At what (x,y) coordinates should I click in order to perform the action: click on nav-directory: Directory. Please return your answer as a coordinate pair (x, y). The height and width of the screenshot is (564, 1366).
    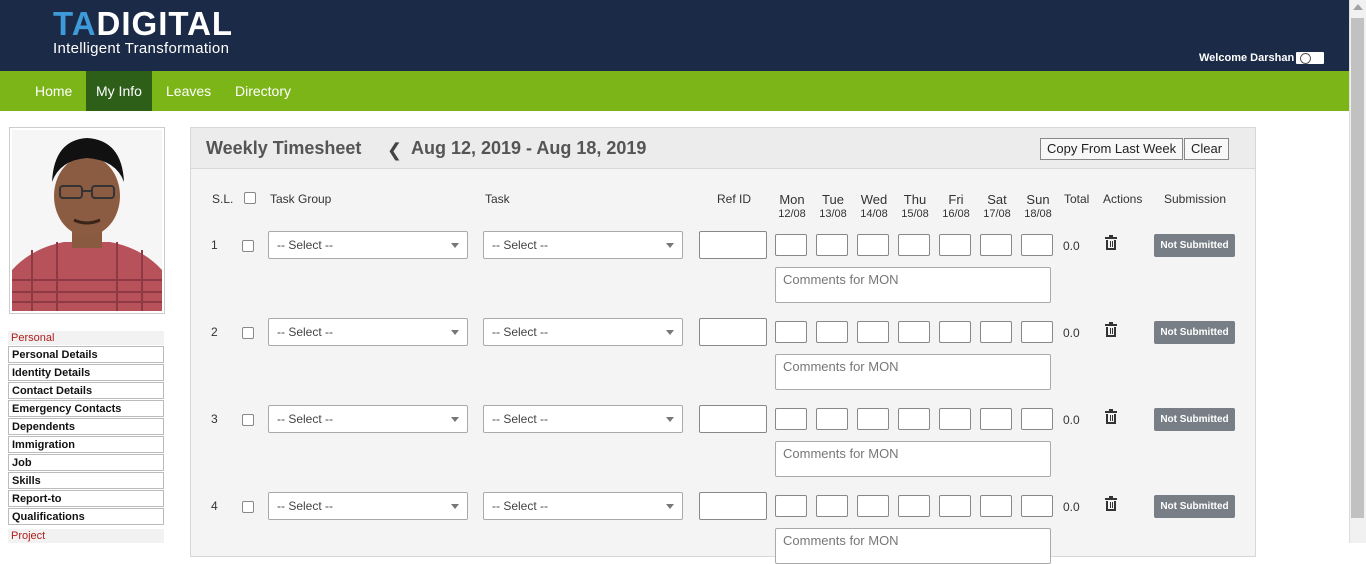
    Looking at the image, I should click on (263, 91).